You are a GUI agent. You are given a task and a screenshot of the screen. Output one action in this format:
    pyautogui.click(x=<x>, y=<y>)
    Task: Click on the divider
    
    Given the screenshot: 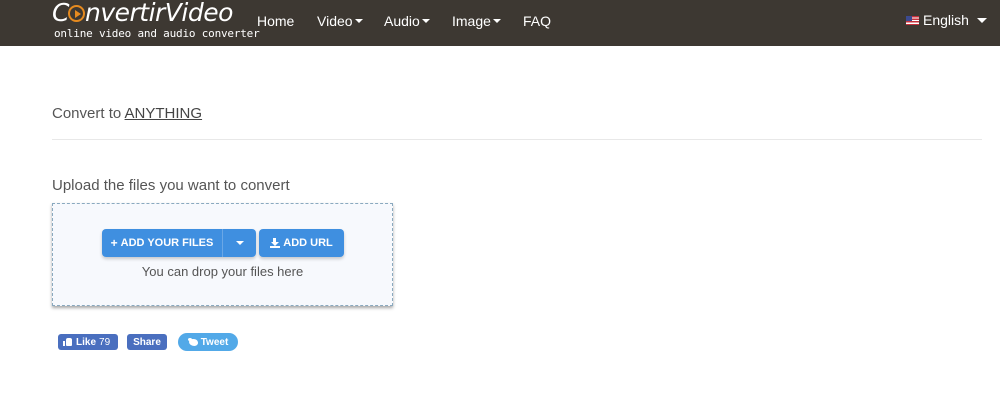 What is the action you would take?
    pyautogui.click(x=517, y=139)
    